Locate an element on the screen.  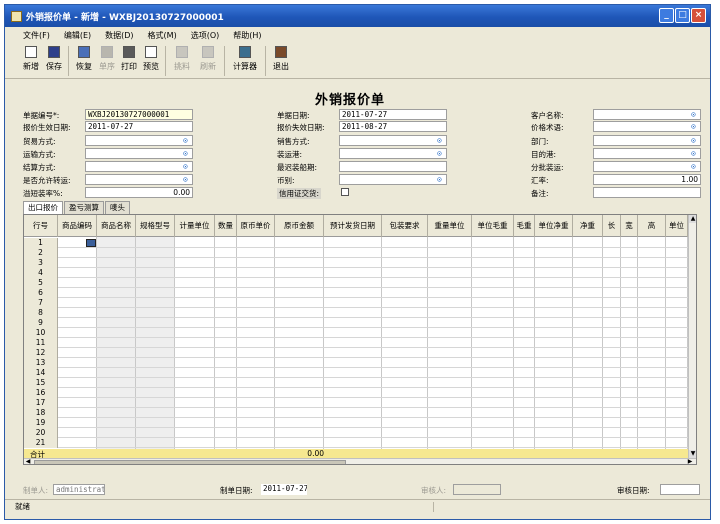
toolbar-button-2: 保存 is located at coordinates (54, 57).